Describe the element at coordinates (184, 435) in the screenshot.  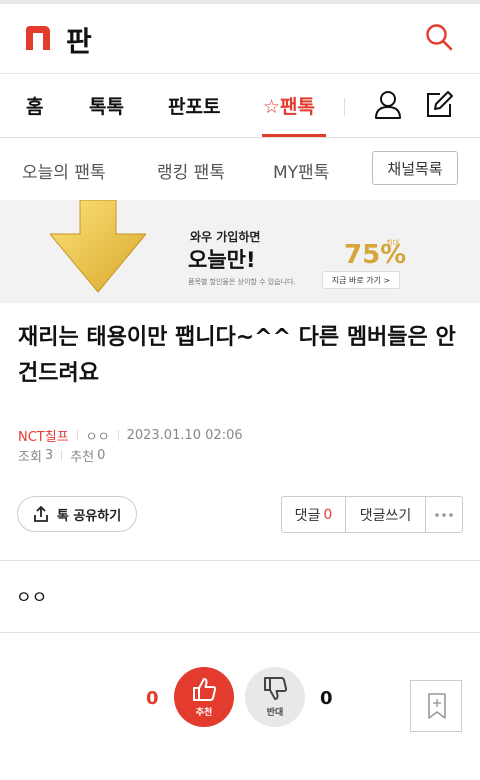
I see `post-date: 2023.01.10 02:06` at that location.